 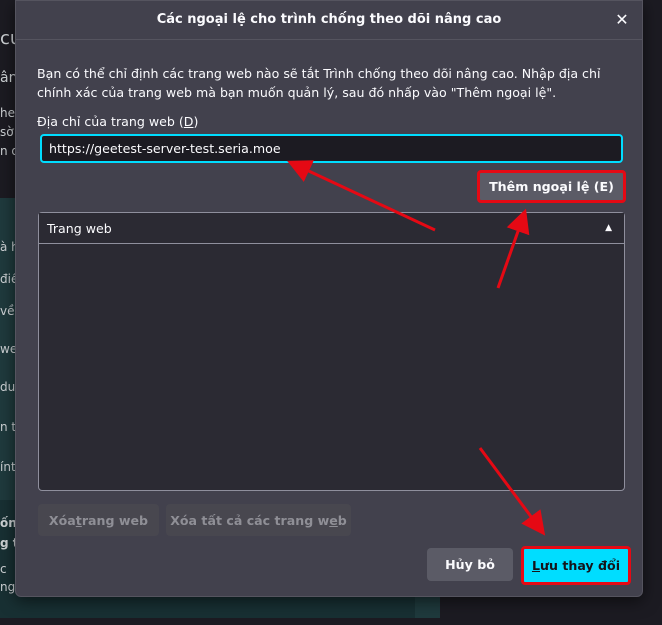 I want to click on remove-all-websites-button: Xóa tất cả các trang web, so click(x=258, y=520).